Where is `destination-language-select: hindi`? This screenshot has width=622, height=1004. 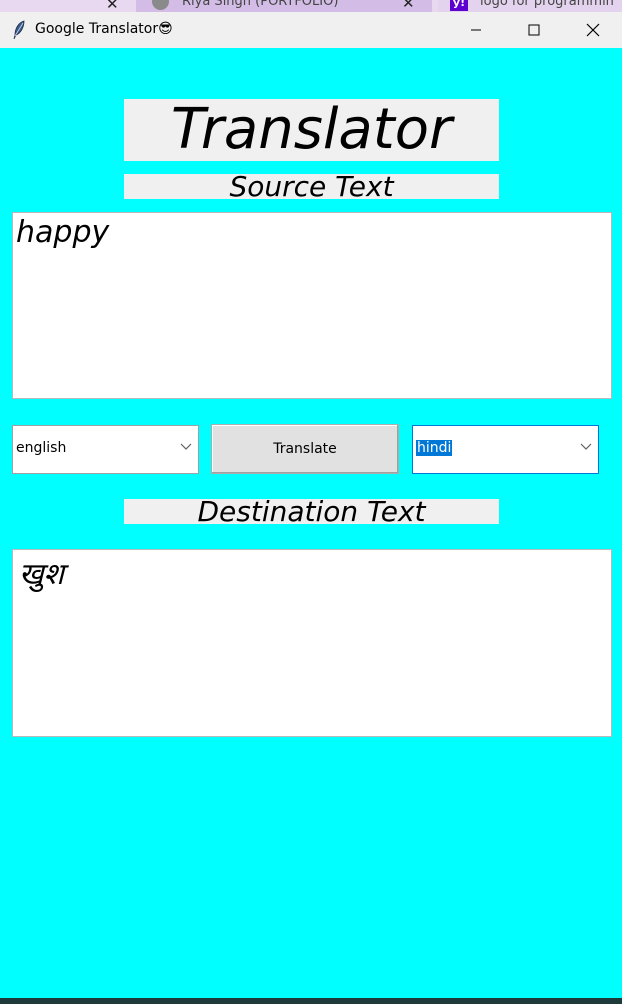 destination-language-select: hindi is located at coordinates (505, 449).